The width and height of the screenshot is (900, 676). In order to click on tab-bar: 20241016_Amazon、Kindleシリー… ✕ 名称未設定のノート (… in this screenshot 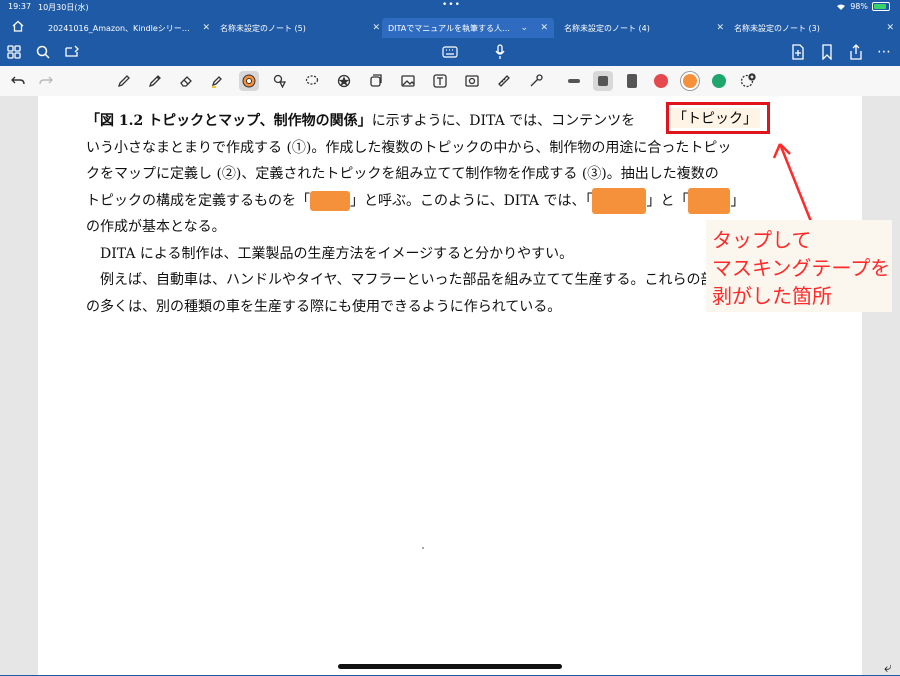, I will do `click(450, 26)`.